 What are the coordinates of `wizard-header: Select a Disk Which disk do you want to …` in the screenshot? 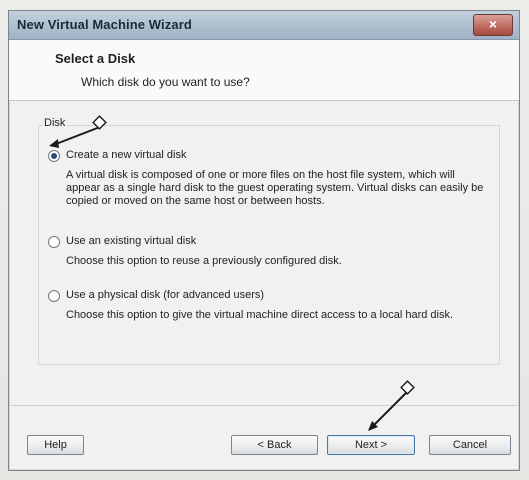 It's located at (264, 70).